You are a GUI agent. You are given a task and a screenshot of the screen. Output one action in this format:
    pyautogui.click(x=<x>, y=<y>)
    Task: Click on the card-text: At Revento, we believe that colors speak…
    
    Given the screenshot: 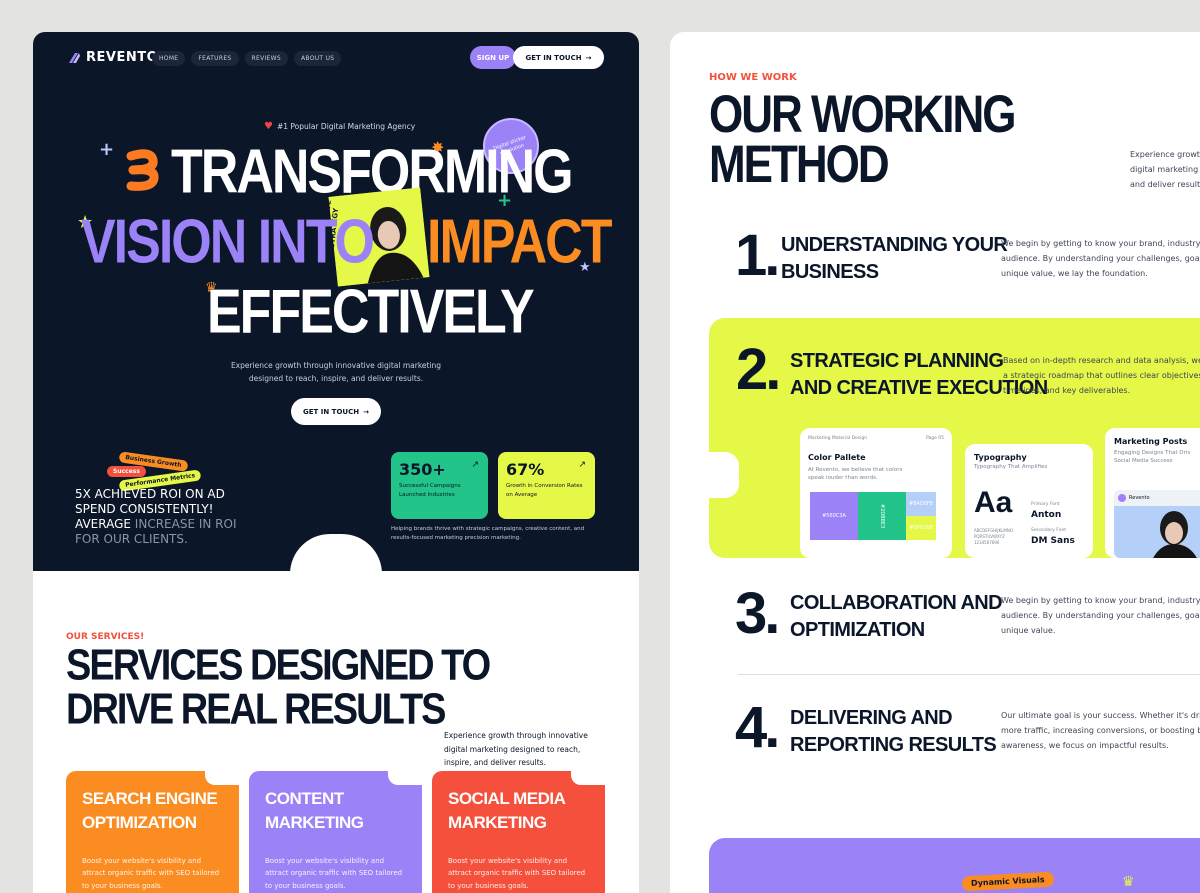 What is the action you would take?
    pyautogui.click(x=855, y=474)
    